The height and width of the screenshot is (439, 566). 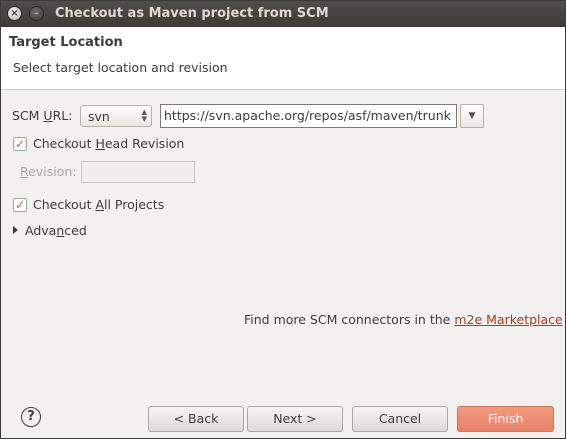 I want to click on advanced-toggle: Advanced, so click(x=56, y=230).